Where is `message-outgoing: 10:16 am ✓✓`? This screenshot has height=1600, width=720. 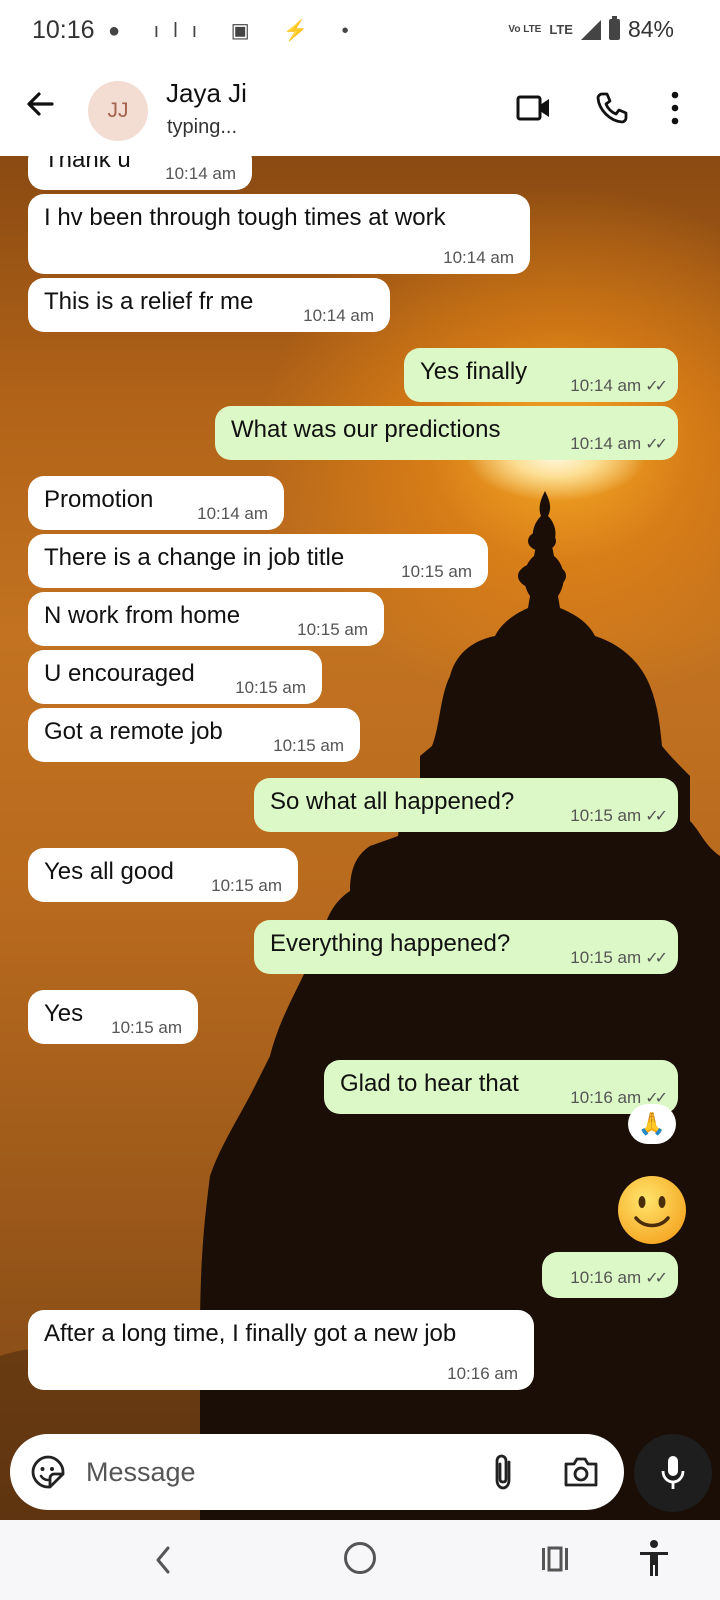
message-outgoing: 10:16 am ✓✓ is located at coordinates (610, 1275).